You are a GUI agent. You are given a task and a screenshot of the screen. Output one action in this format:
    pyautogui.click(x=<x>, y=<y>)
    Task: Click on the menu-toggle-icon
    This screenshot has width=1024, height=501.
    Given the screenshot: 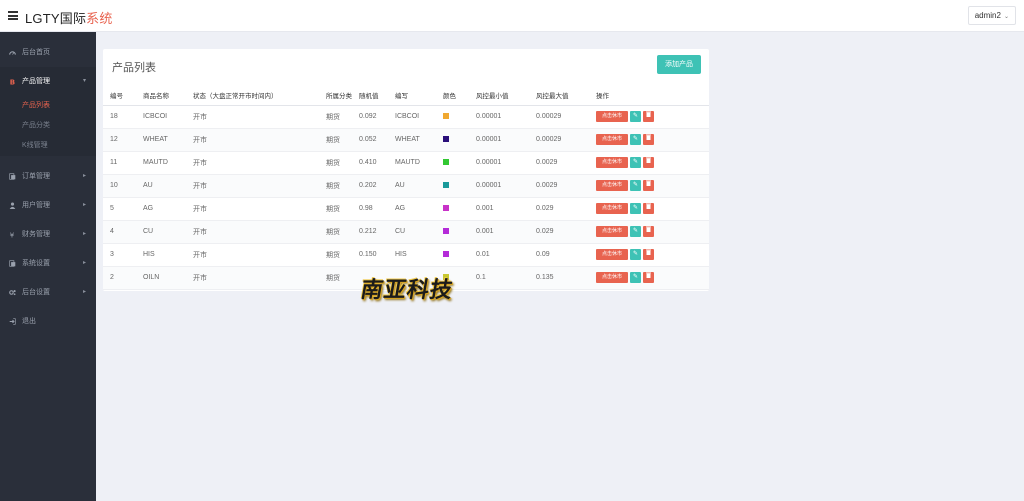 What is the action you would take?
    pyautogui.click(x=13, y=15)
    